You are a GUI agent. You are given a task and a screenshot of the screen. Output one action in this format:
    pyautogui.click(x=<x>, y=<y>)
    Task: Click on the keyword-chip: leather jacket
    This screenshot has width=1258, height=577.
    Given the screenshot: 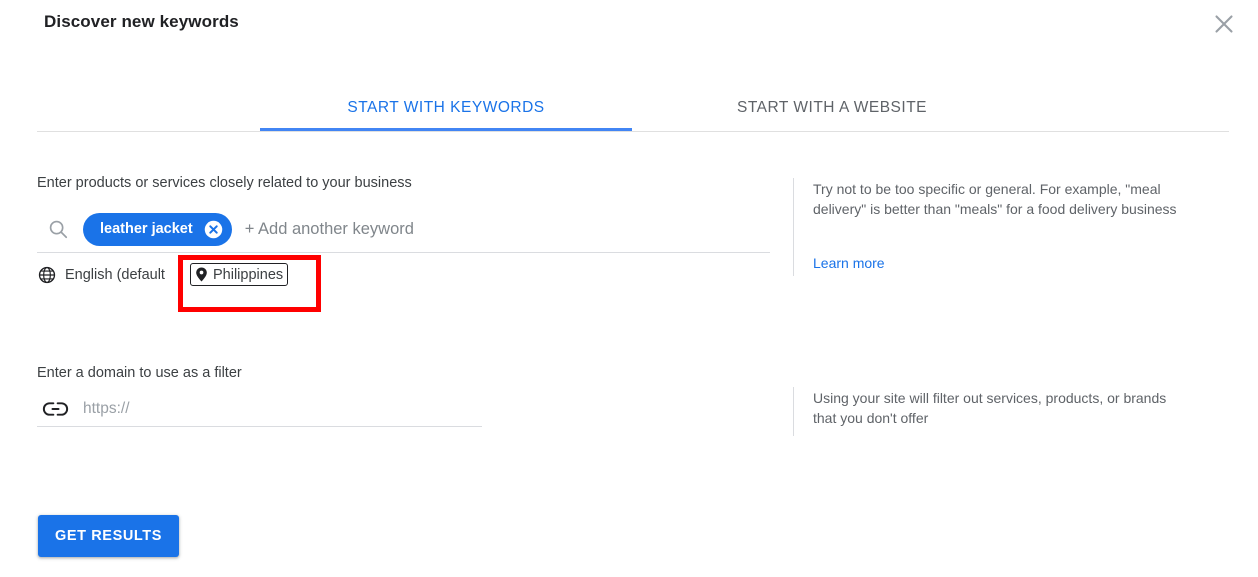 What is the action you would take?
    pyautogui.click(x=157, y=229)
    